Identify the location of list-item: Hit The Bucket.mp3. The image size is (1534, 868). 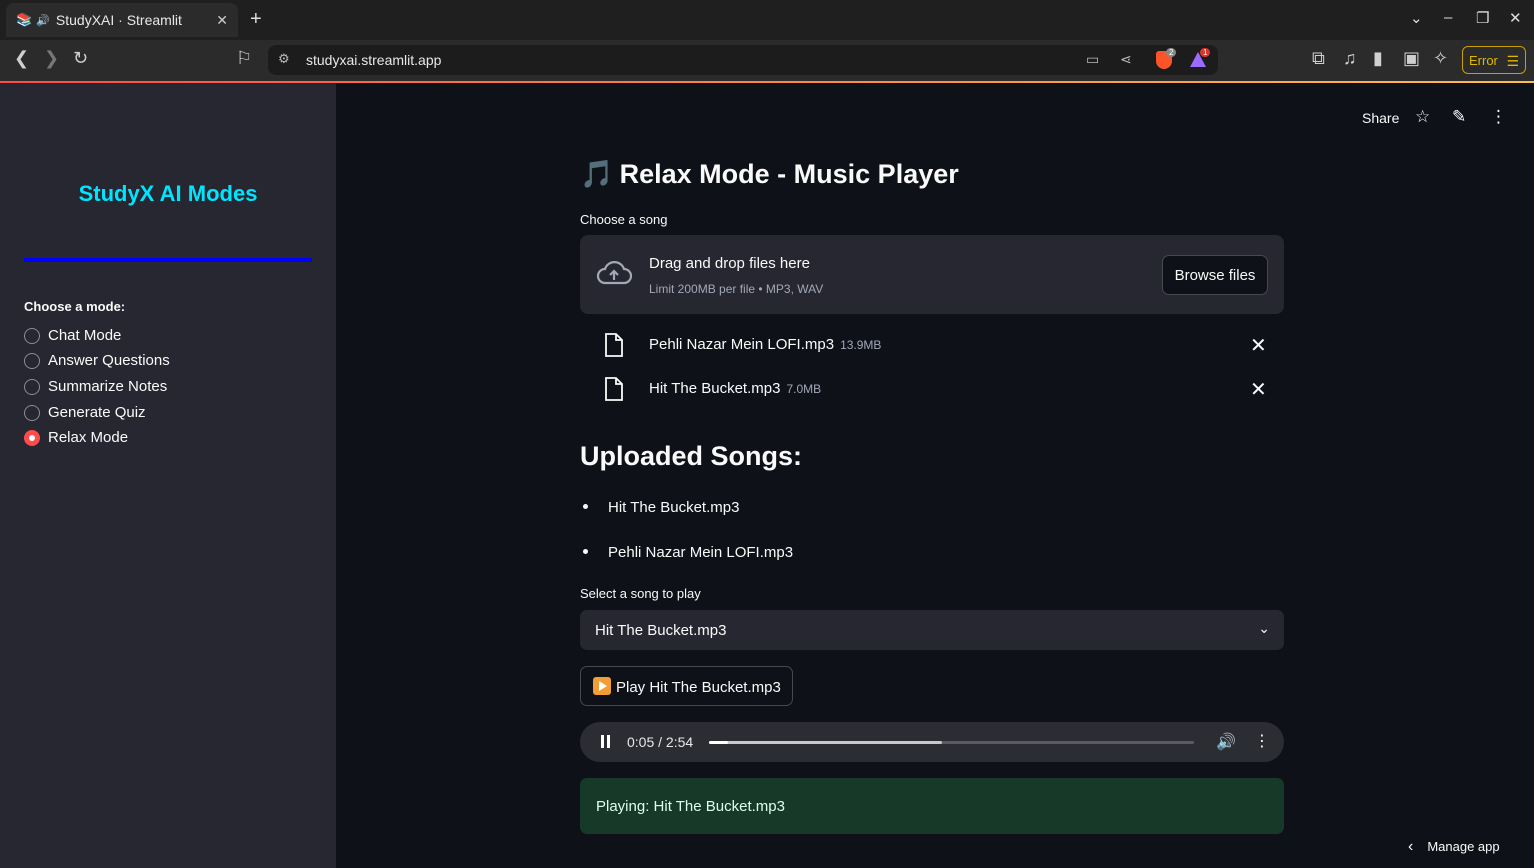
(659, 507).